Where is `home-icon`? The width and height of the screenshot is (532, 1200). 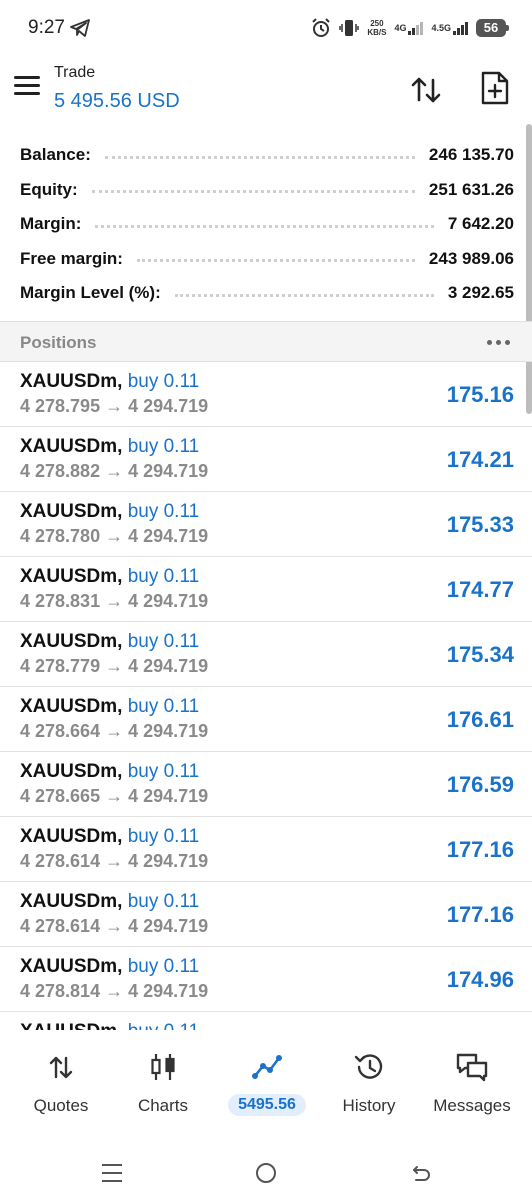
home-icon is located at coordinates (266, 1173).